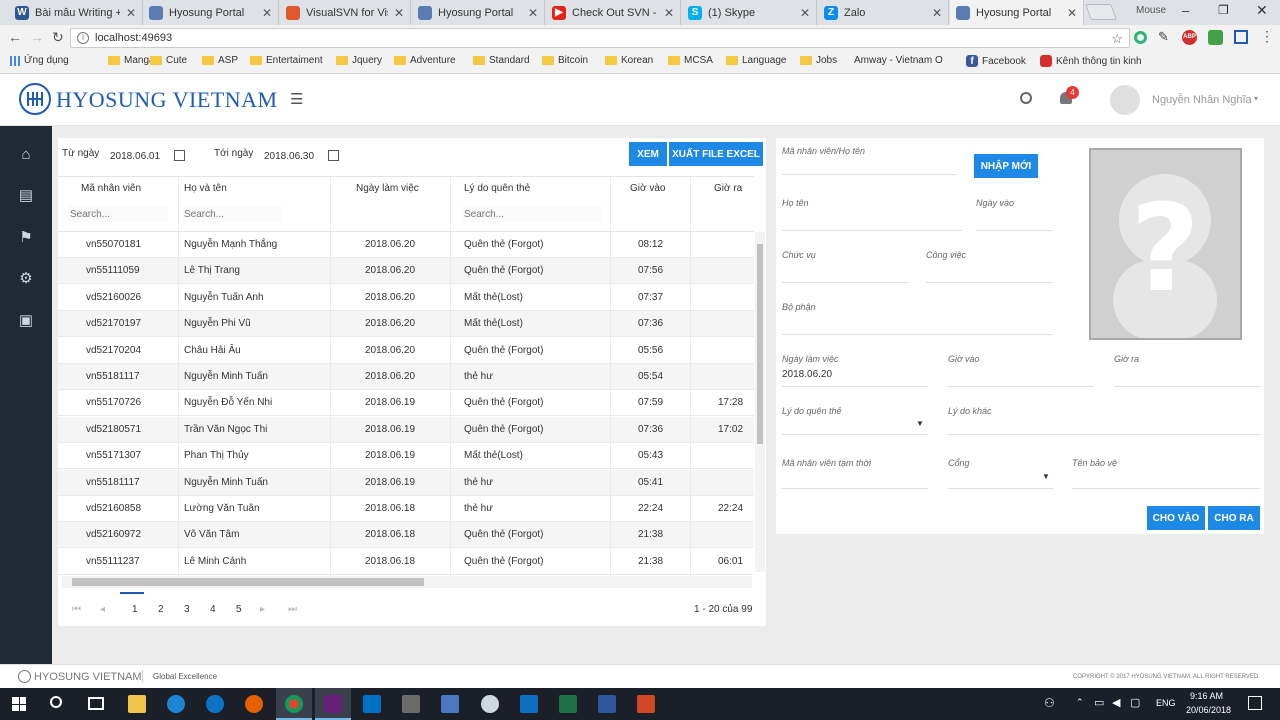 The width and height of the screenshot is (1280, 720). I want to click on new-tab-button, so click(1101, 12).